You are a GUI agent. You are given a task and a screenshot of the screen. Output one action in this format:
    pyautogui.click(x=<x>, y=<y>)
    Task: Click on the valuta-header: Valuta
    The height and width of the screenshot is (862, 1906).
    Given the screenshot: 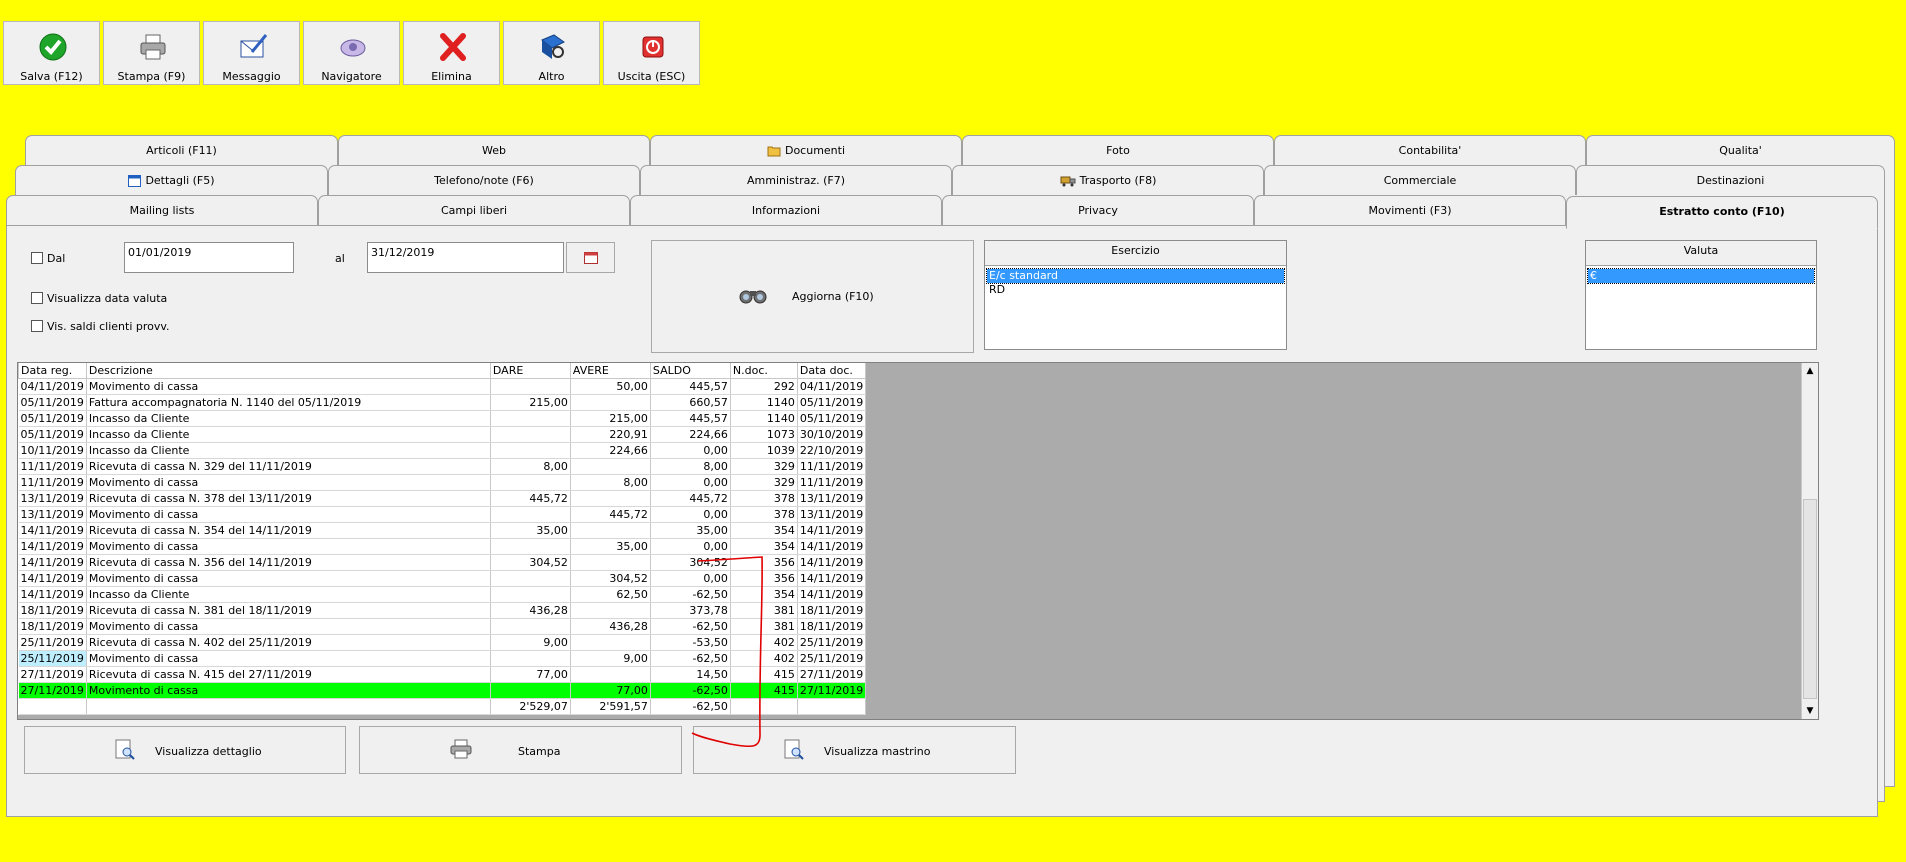 What is the action you would take?
    pyautogui.click(x=1701, y=253)
    